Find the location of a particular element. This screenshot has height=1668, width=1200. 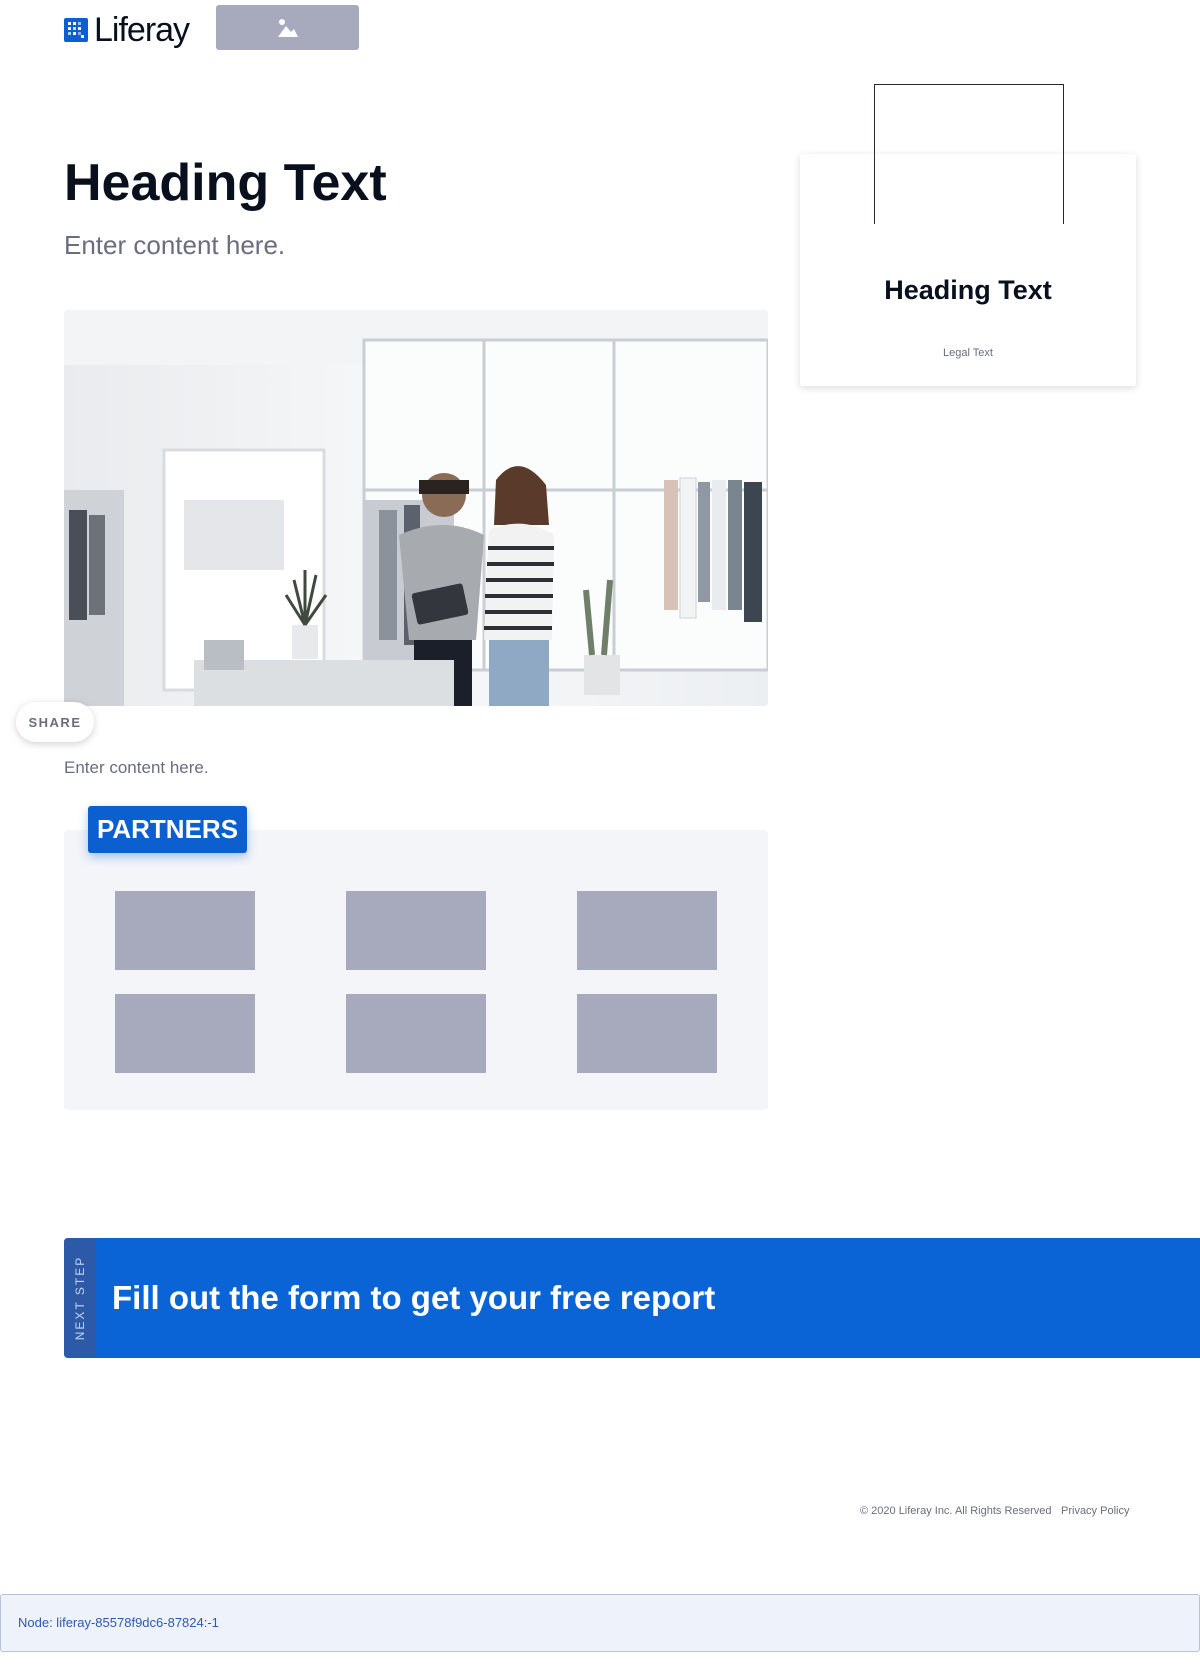

privacy-policy-link: Privacy Policy is located at coordinates (1095, 1511).